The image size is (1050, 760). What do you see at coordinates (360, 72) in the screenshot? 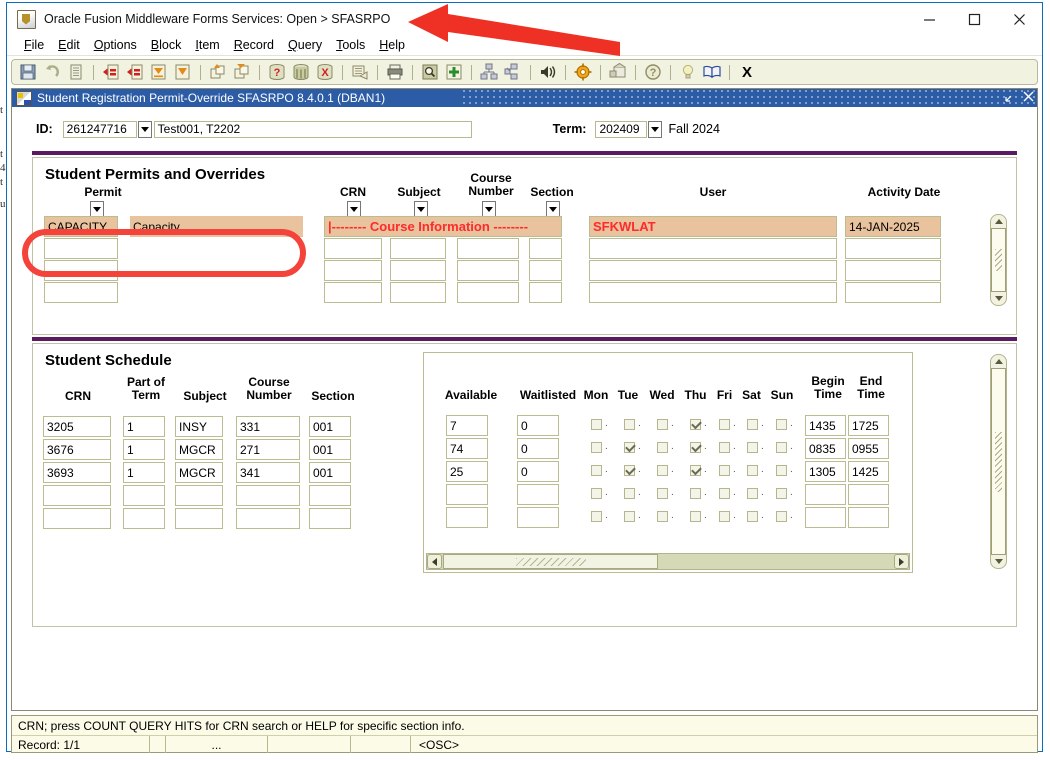
I see `print-screen-icon` at bounding box center [360, 72].